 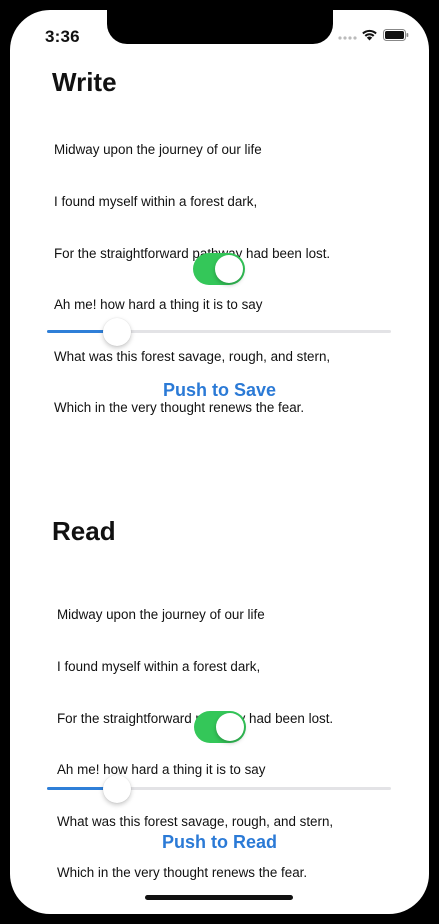 What do you see at coordinates (156, 202) in the screenshot?
I see `write-poem-line: I found myself within a forest dark,` at bounding box center [156, 202].